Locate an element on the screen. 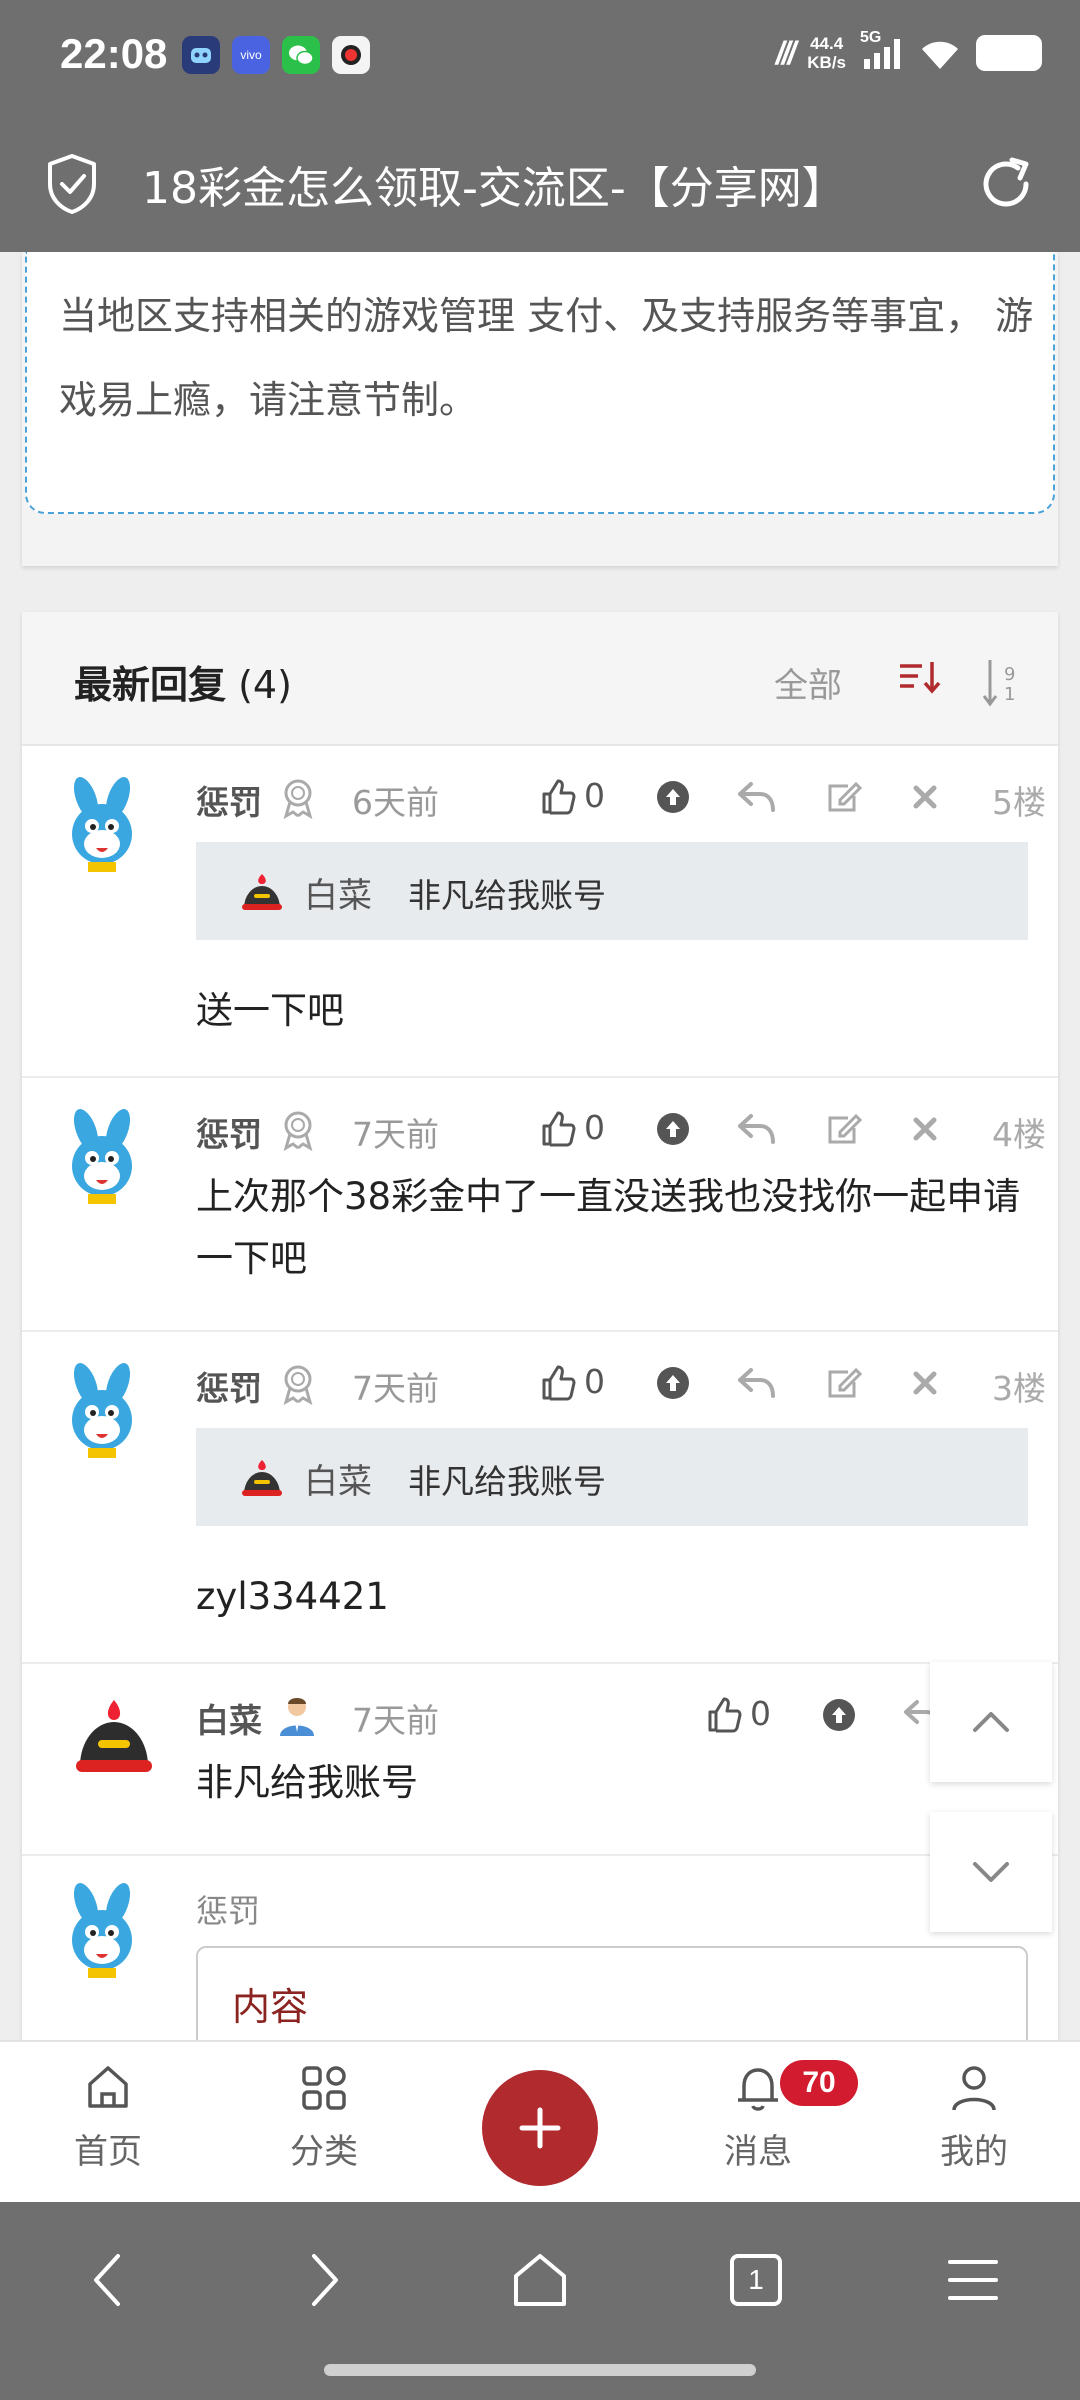 The width and height of the screenshot is (1080, 2400). scroll-down-button is located at coordinates (991, 1872).